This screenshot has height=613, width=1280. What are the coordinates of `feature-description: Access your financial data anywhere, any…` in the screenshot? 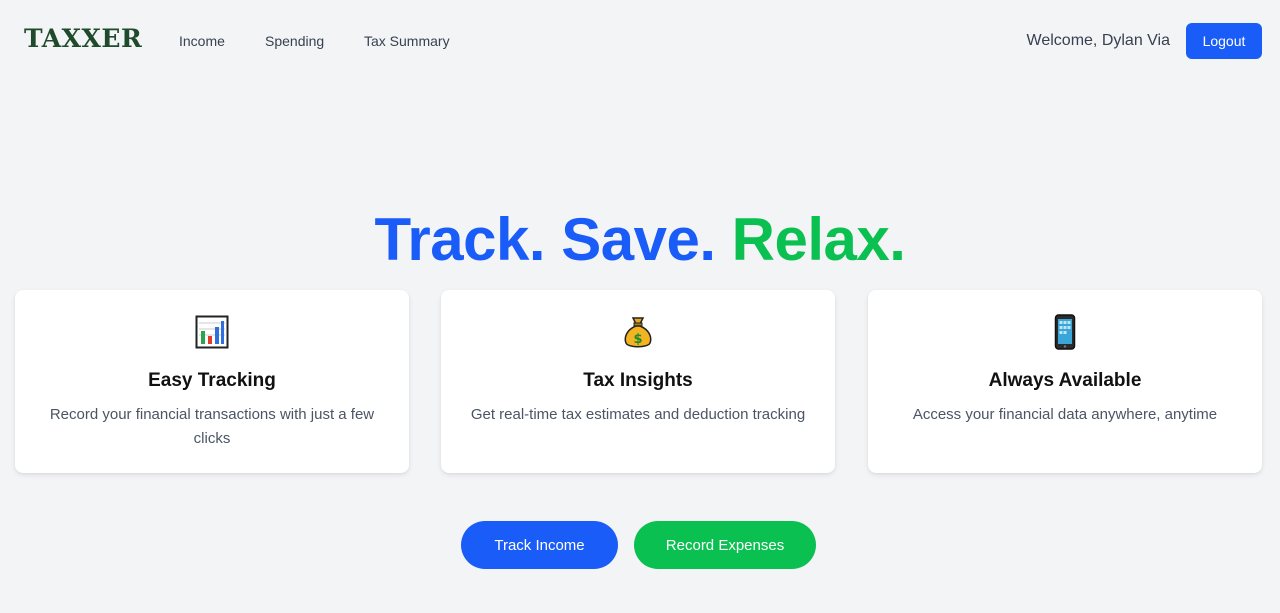 It's located at (1065, 414).